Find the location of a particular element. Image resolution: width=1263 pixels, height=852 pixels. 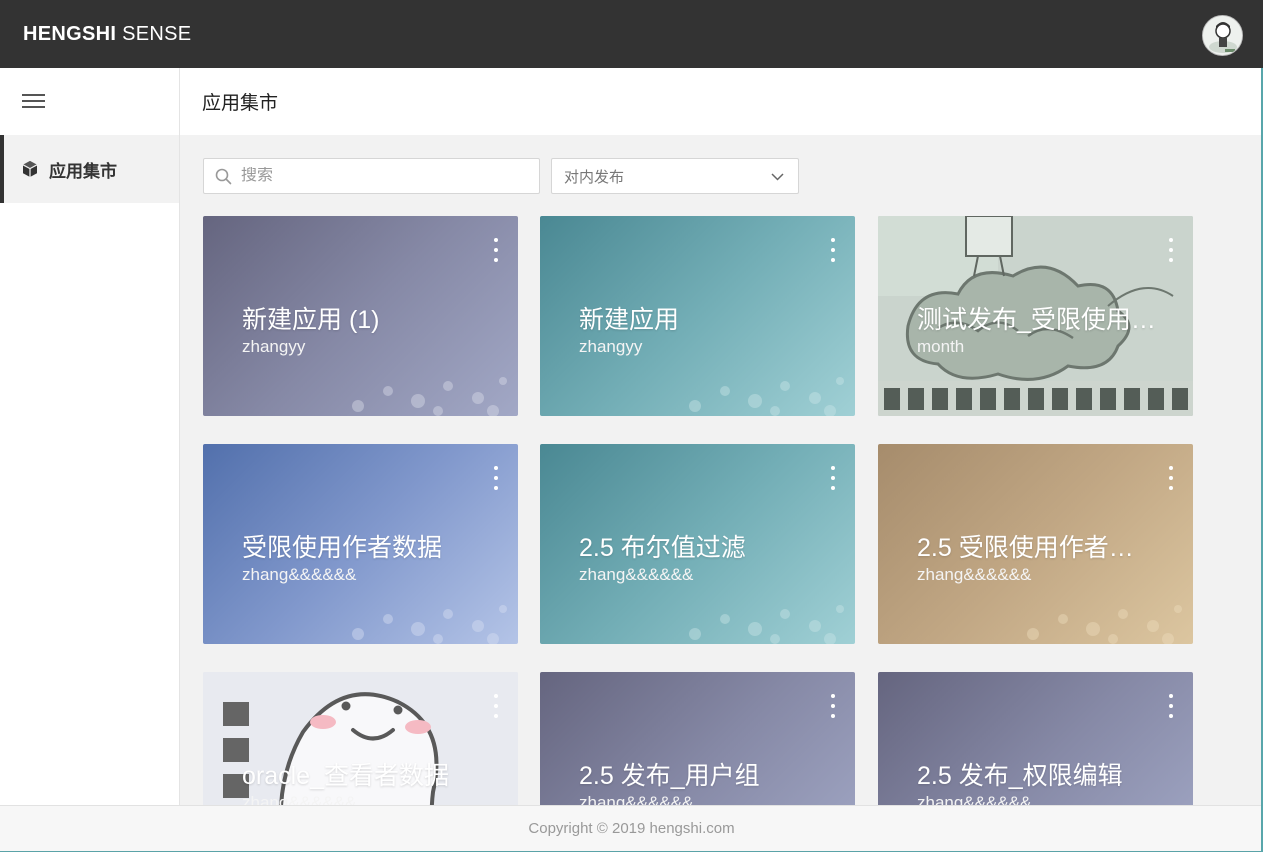

app-card: 2.5 发布_权限编辑 zhang&&&&&& is located at coordinates (1035, 738).